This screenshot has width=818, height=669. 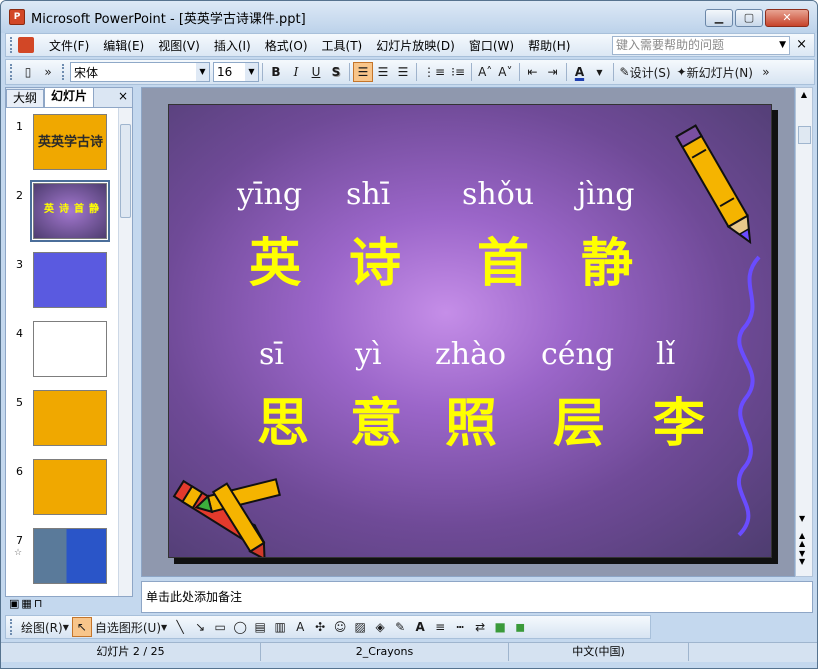 What do you see at coordinates (240, 627) in the screenshot?
I see `oval-icon: ◯` at bounding box center [240, 627].